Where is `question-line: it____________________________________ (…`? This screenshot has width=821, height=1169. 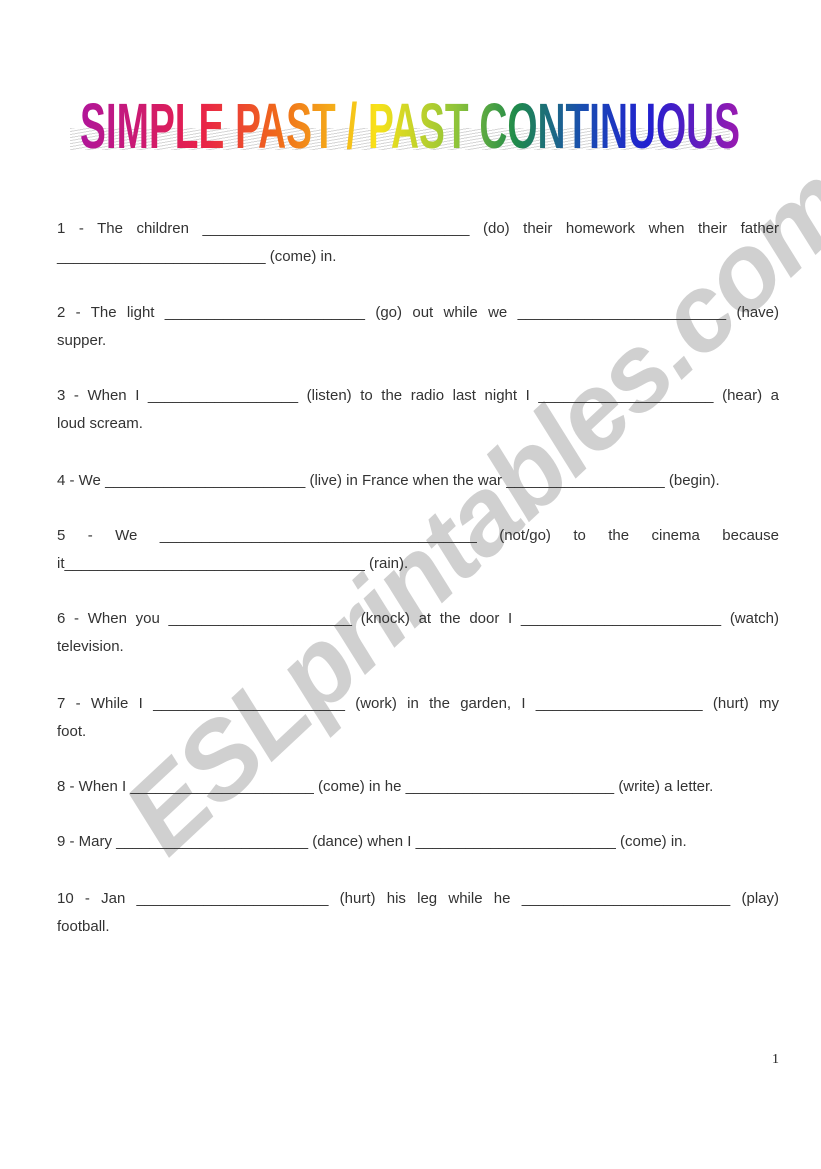
question-line: it____________________________________ (… is located at coordinates (233, 563).